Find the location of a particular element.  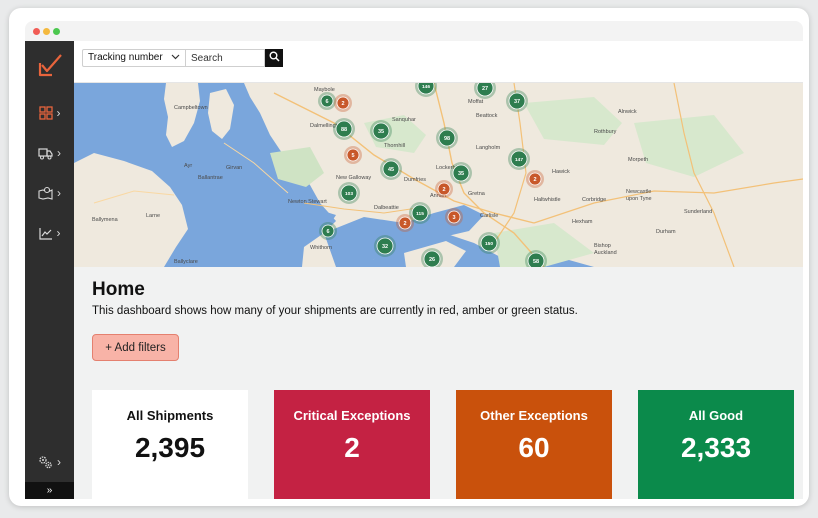

sidebar-item-map: › is located at coordinates (49, 193).